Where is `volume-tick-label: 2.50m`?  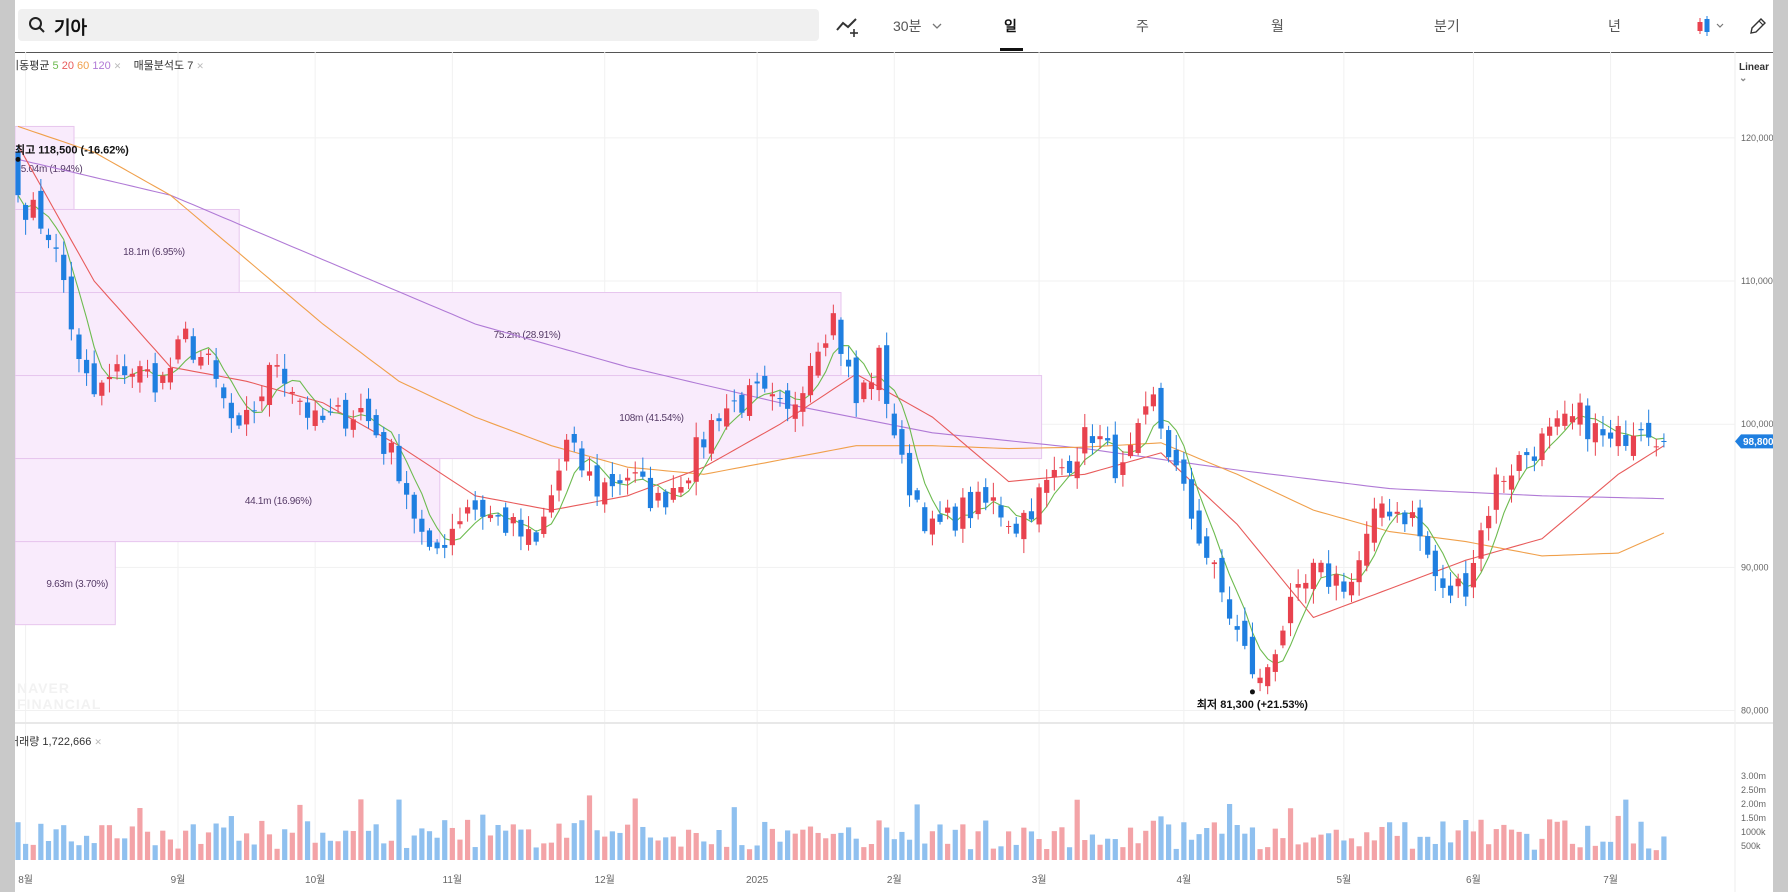
volume-tick-label: 2.50m is located at coordinates (1753, 790).